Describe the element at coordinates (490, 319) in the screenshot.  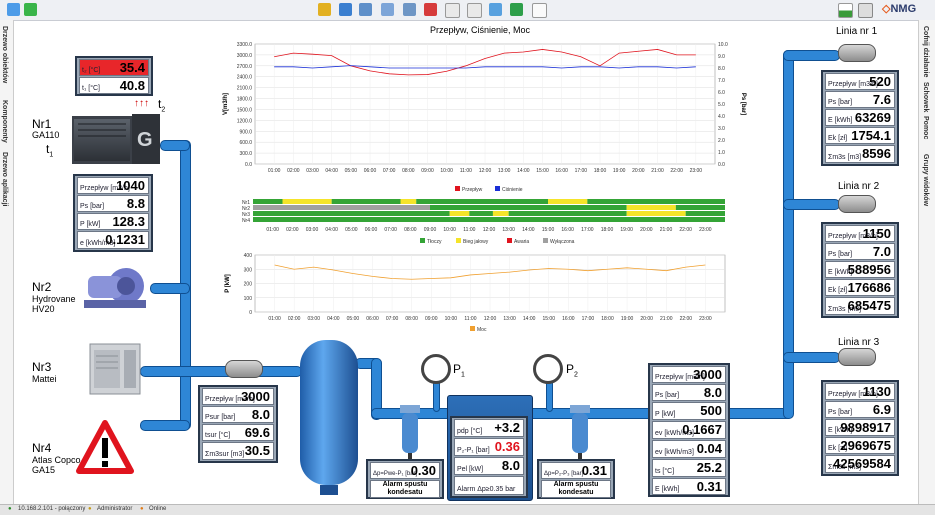
I see `chart3-x-tick: 12:00` at that location.